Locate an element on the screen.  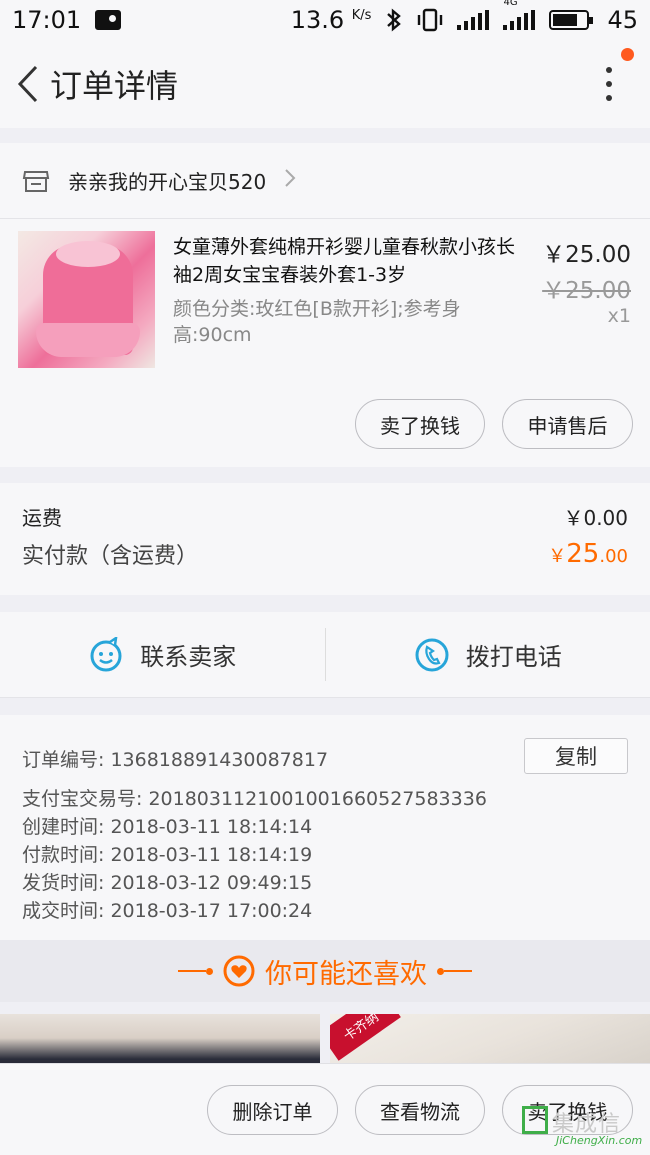
shop-name: 亲亲我的开心宝贝520 is located at coordinates (167, 182).